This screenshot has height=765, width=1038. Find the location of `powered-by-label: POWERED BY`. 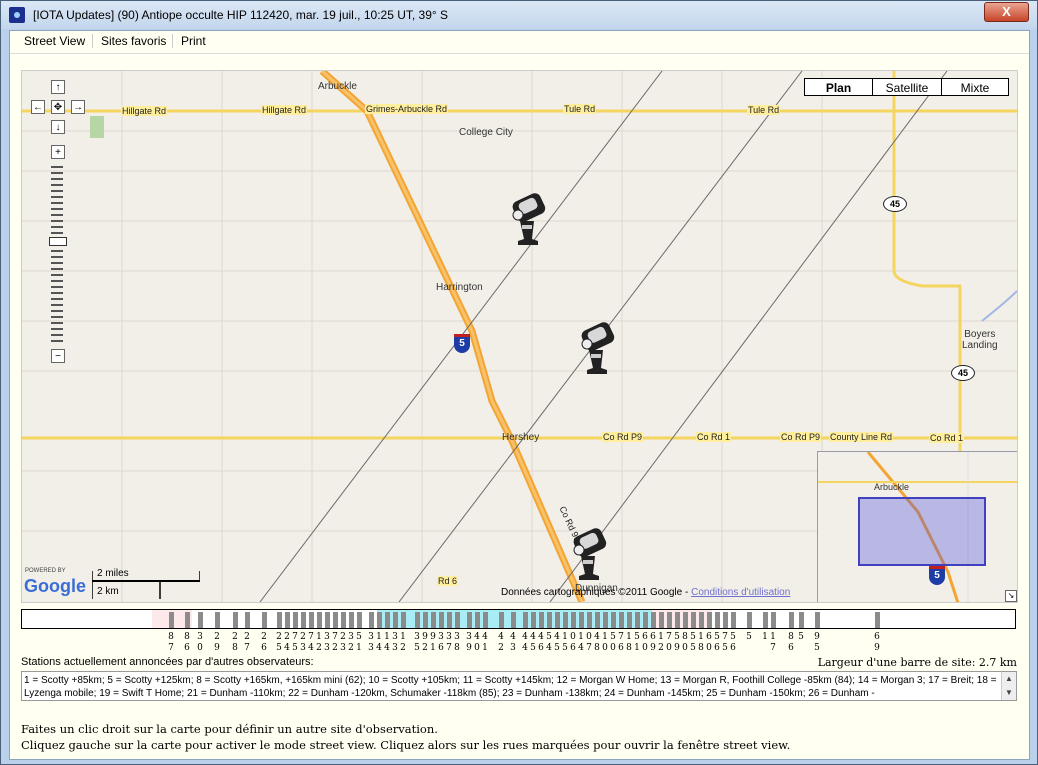

powered-by-label: POWERED BY is located at coordinates (45, 571).